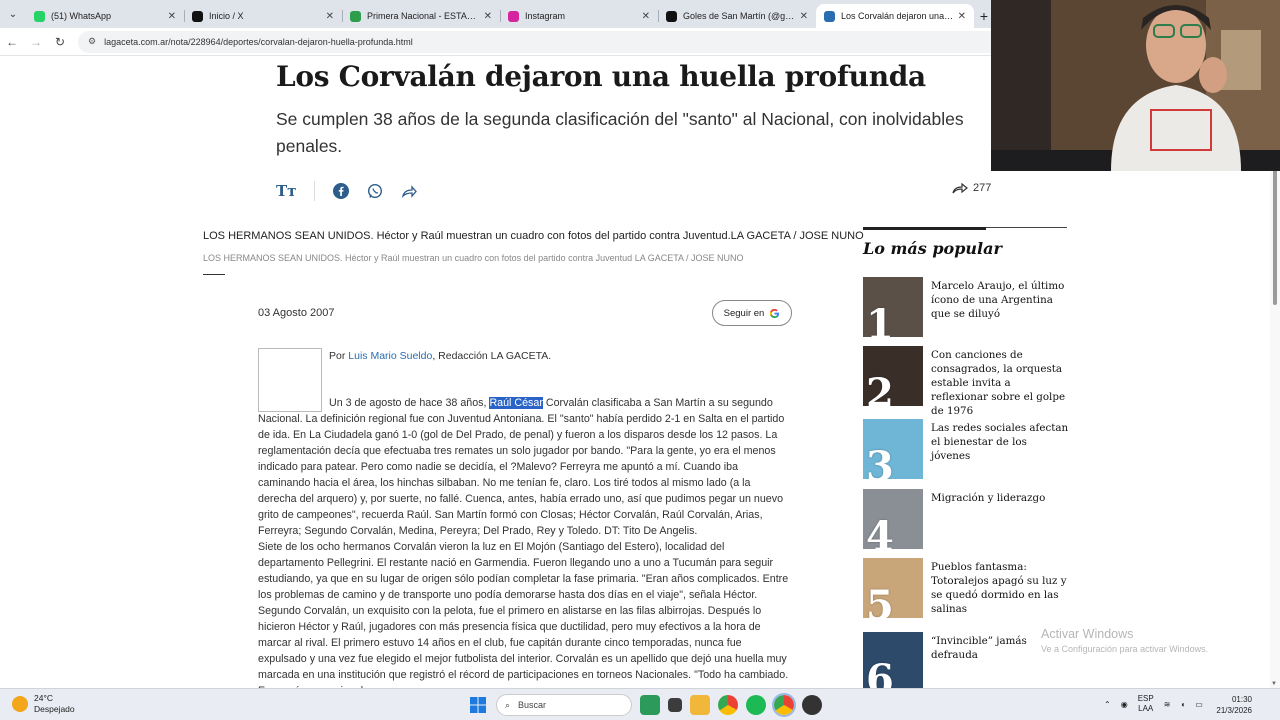  Describe the element at coordinates (579, 16) in the screenshot. I see `browser-tab: Instagram ✕` at that location.